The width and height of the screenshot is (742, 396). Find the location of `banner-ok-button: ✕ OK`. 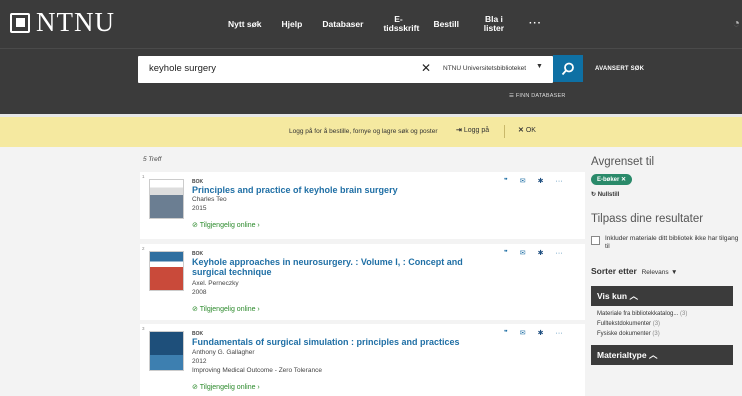

banner-ok-button: ✕ OK is located at coordinates (527, 130).